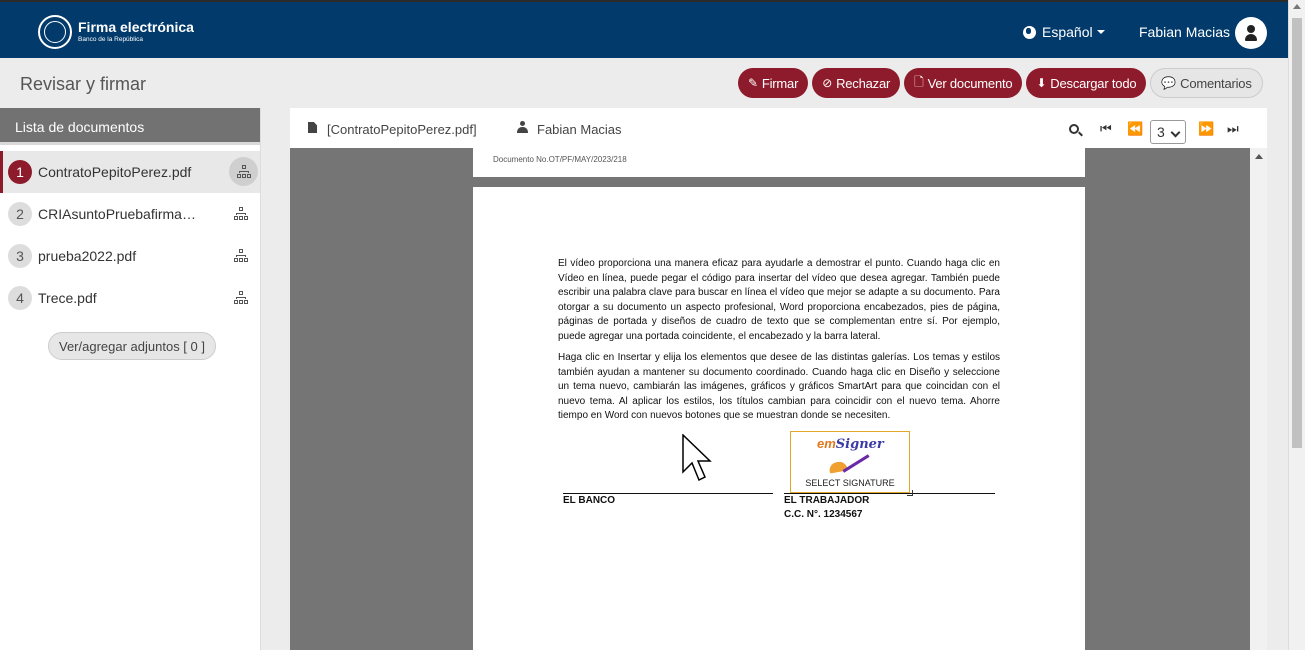  I want to click on document-item: 1 ContratoPepitoPerez.pdf, so click(130, 172).